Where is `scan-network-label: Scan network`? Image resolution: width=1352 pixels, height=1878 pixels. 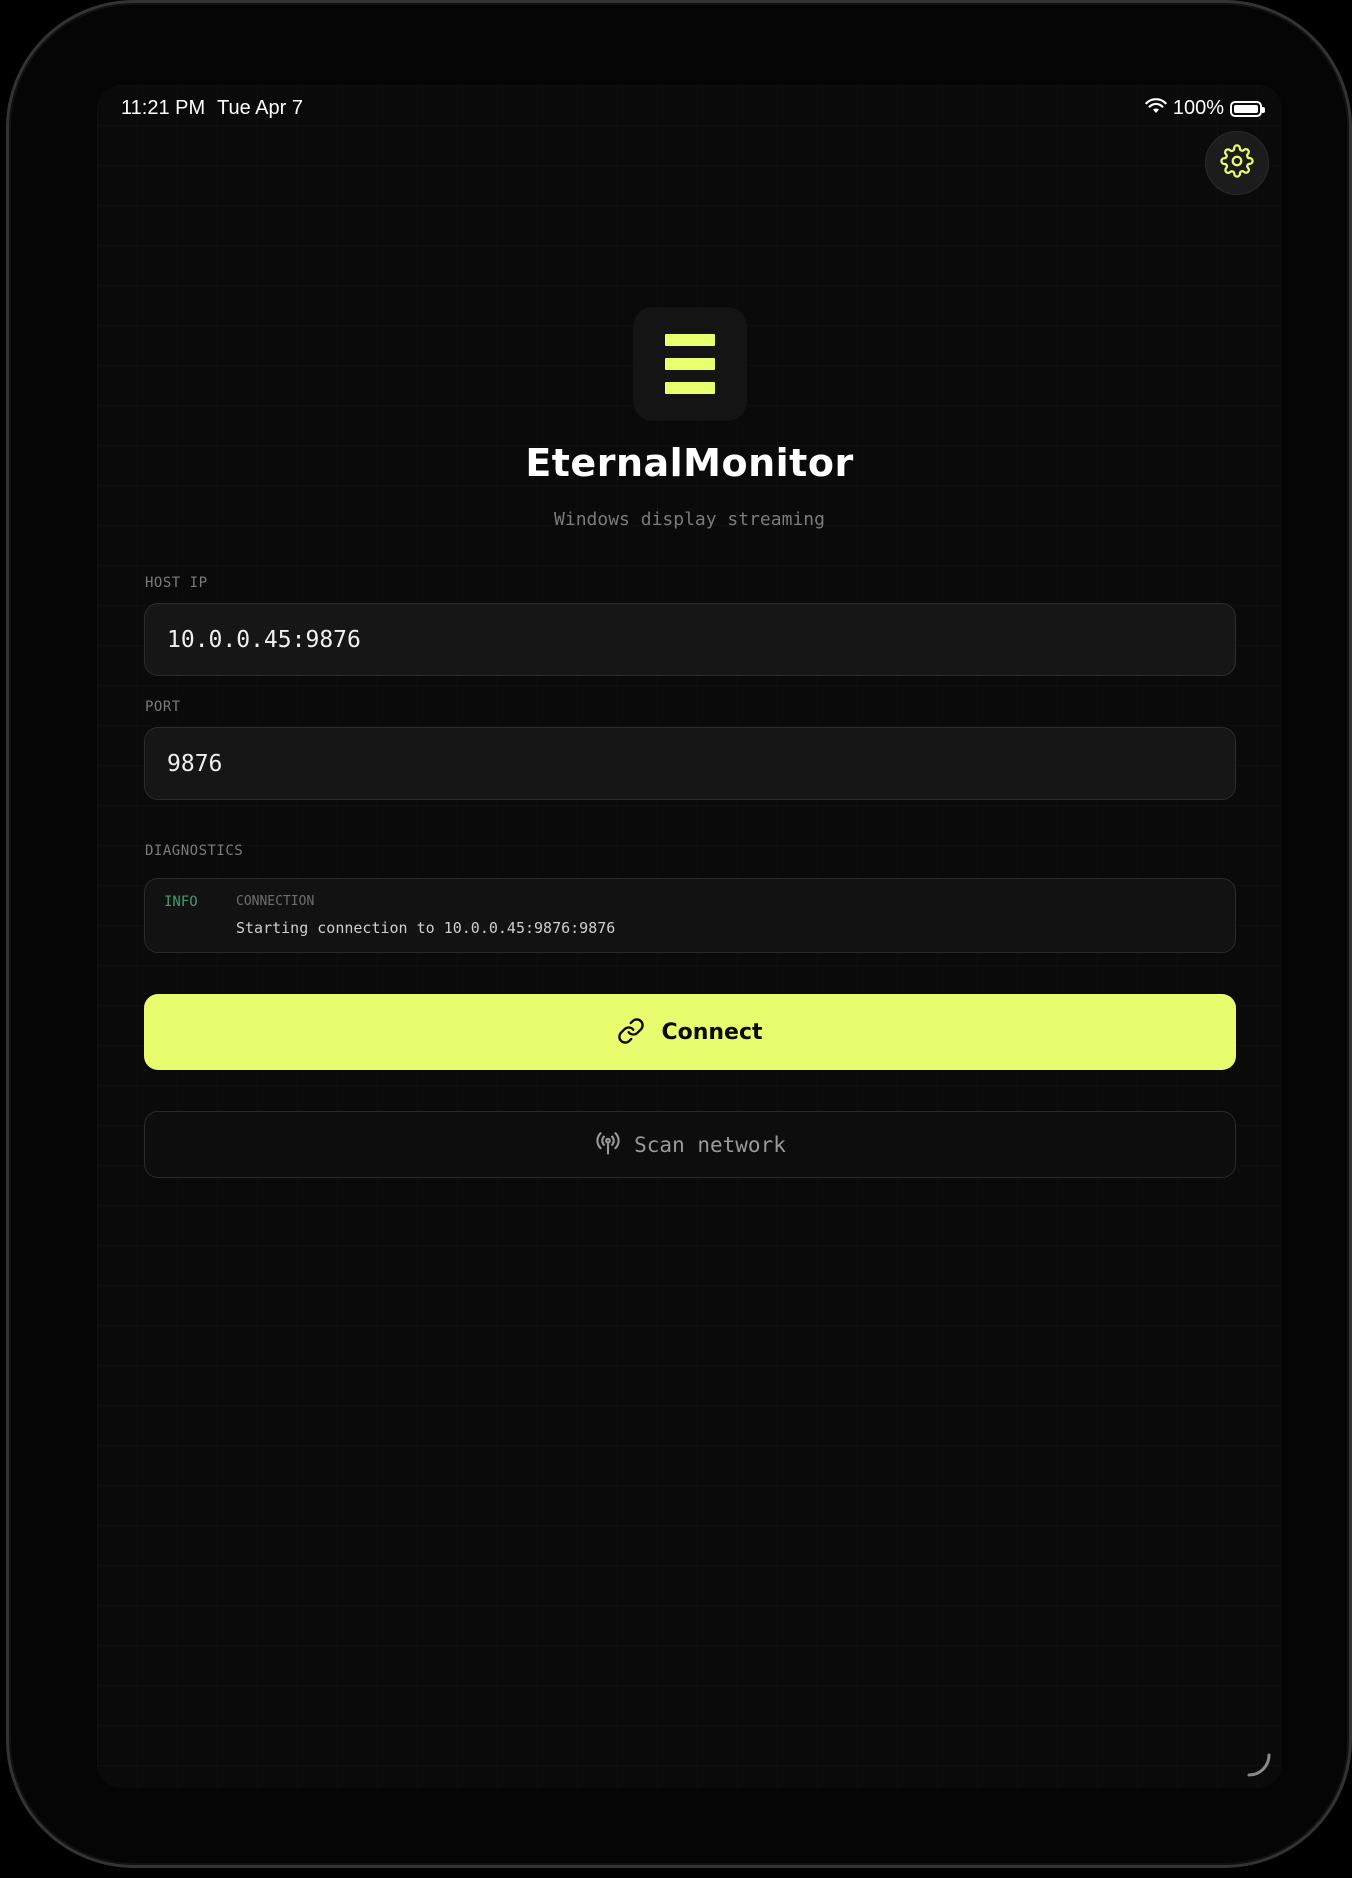
scan-network-label: Scan network is located at coordinates (710, 1144).